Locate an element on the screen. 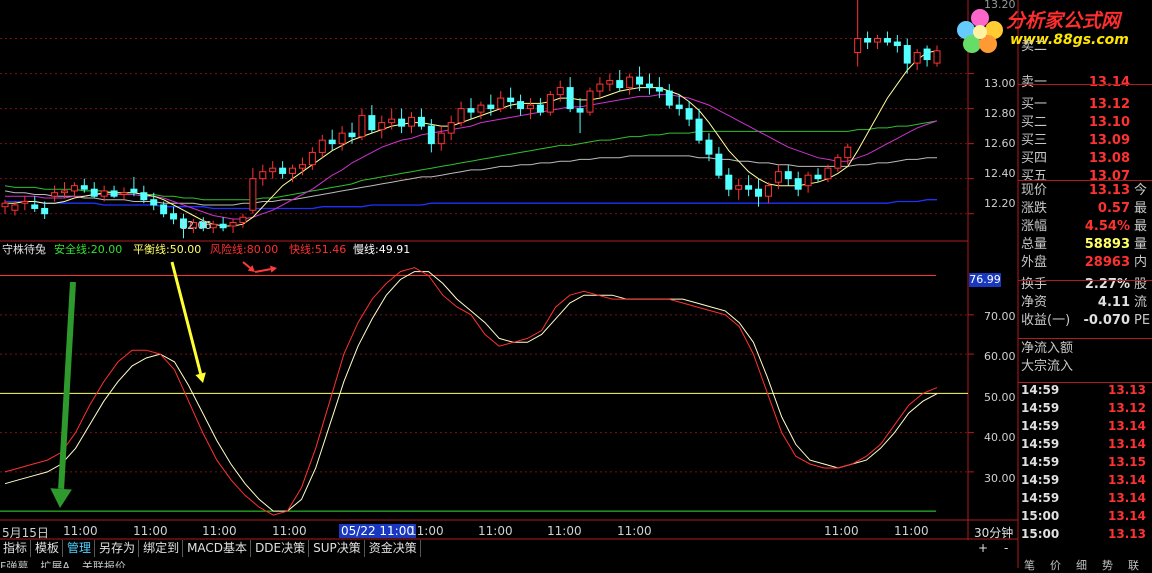  quote-tab: 笔 is located at coordinates (1029, 565).